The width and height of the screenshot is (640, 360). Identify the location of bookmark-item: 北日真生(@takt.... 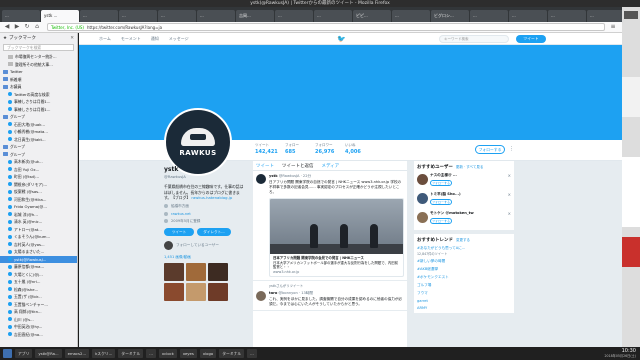
(38, 140).